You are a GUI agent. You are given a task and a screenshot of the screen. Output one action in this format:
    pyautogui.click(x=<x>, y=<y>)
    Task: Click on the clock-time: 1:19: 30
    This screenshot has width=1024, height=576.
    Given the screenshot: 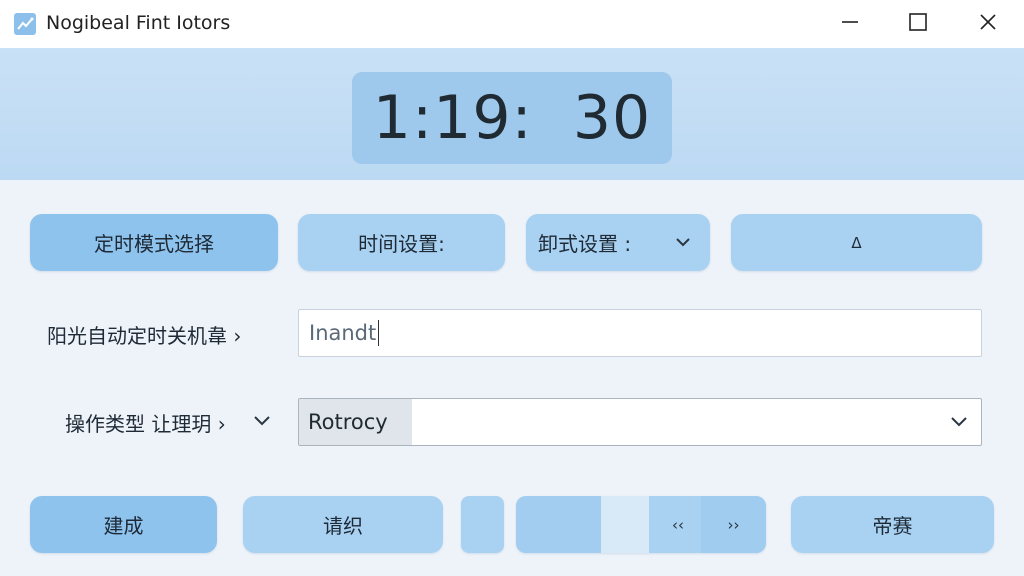 What is the action you would take?
    pyautogui.click(x=512, y=118)
    